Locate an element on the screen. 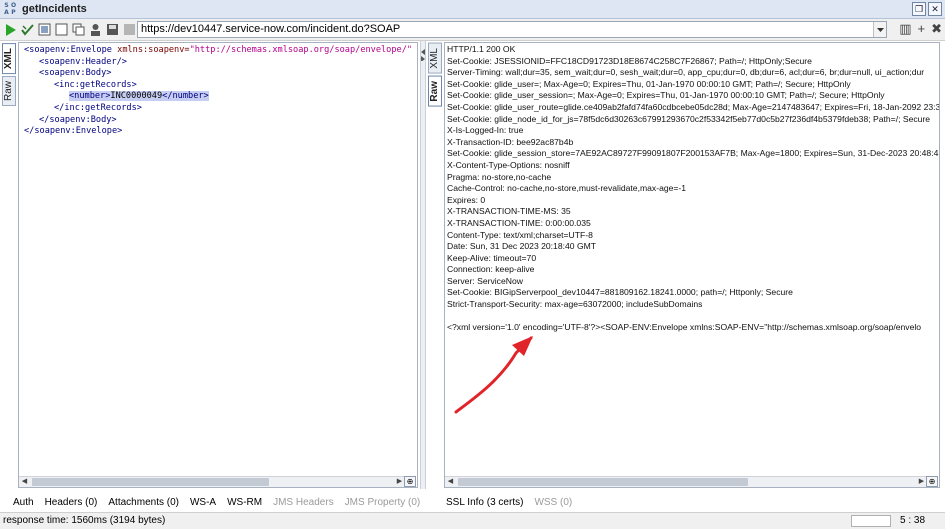 The image size is (945, 529). bottom-tab-ws-rm: WS-RM is located at coordinates (244, 502).